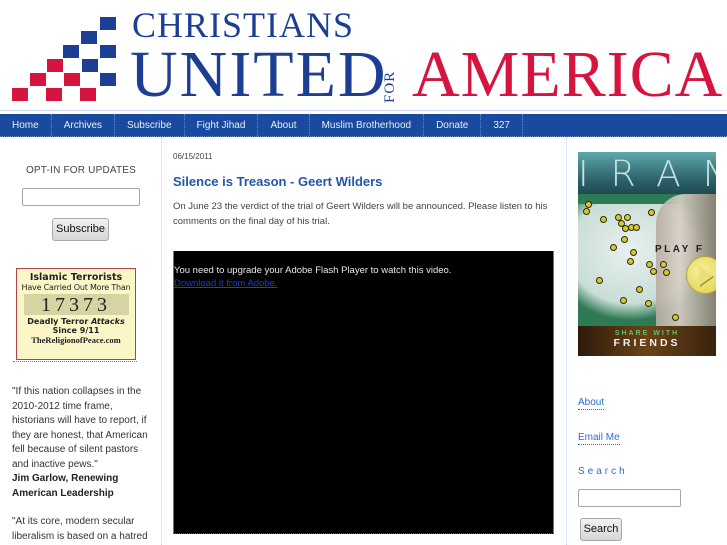 This screenshot has height=545, width=727. I want to click on ad-header: IRAN, so click(647, 173).